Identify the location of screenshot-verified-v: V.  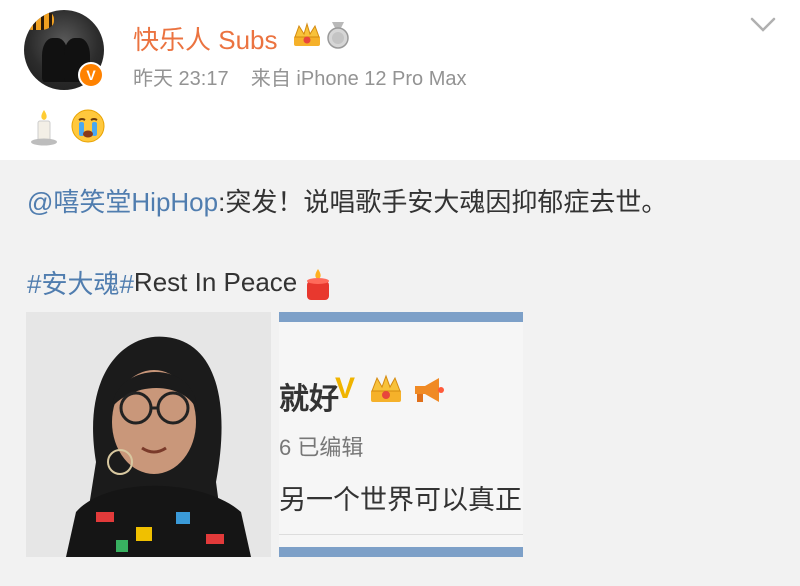
(345, 388).